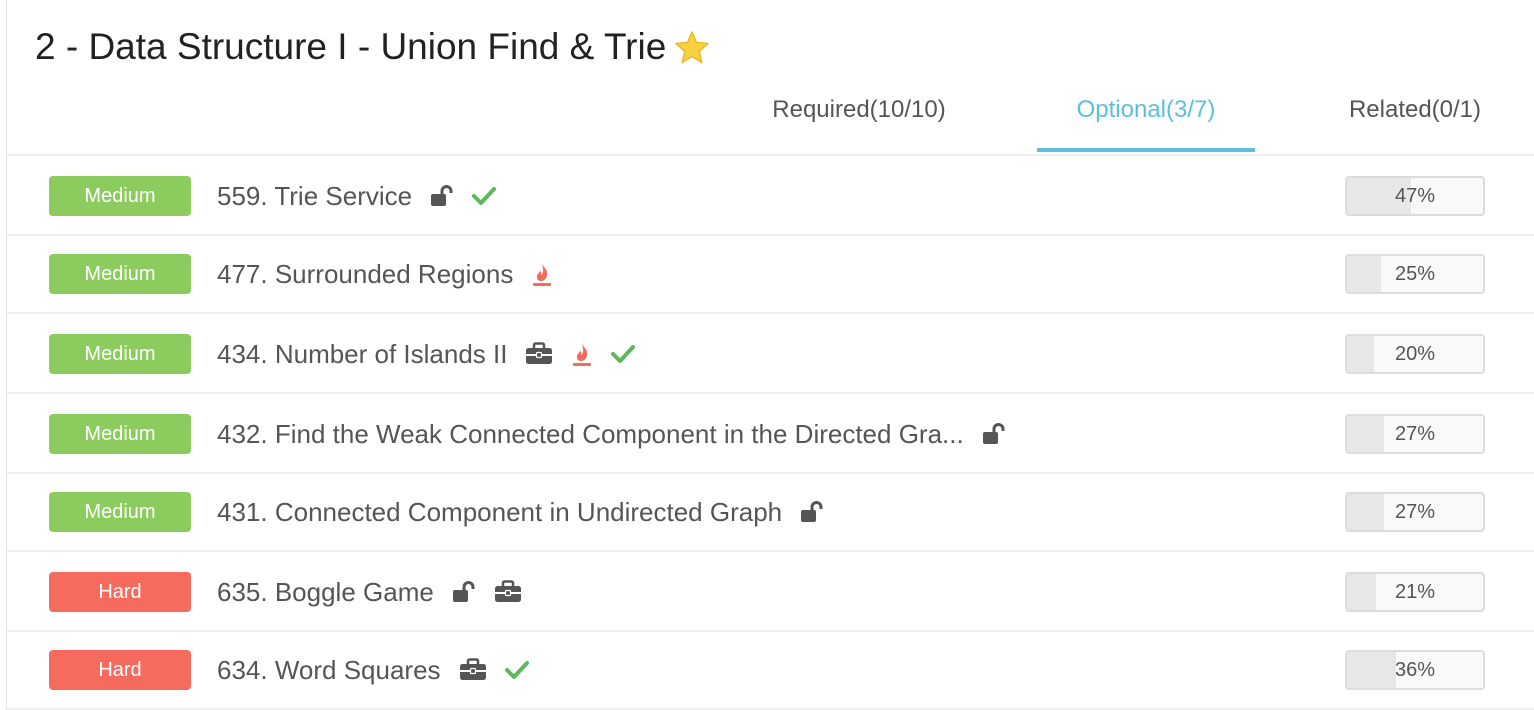 The image size is (1534, 710). I want to click on problem-info: 477. Surrounded Regions, so click(385, 274).